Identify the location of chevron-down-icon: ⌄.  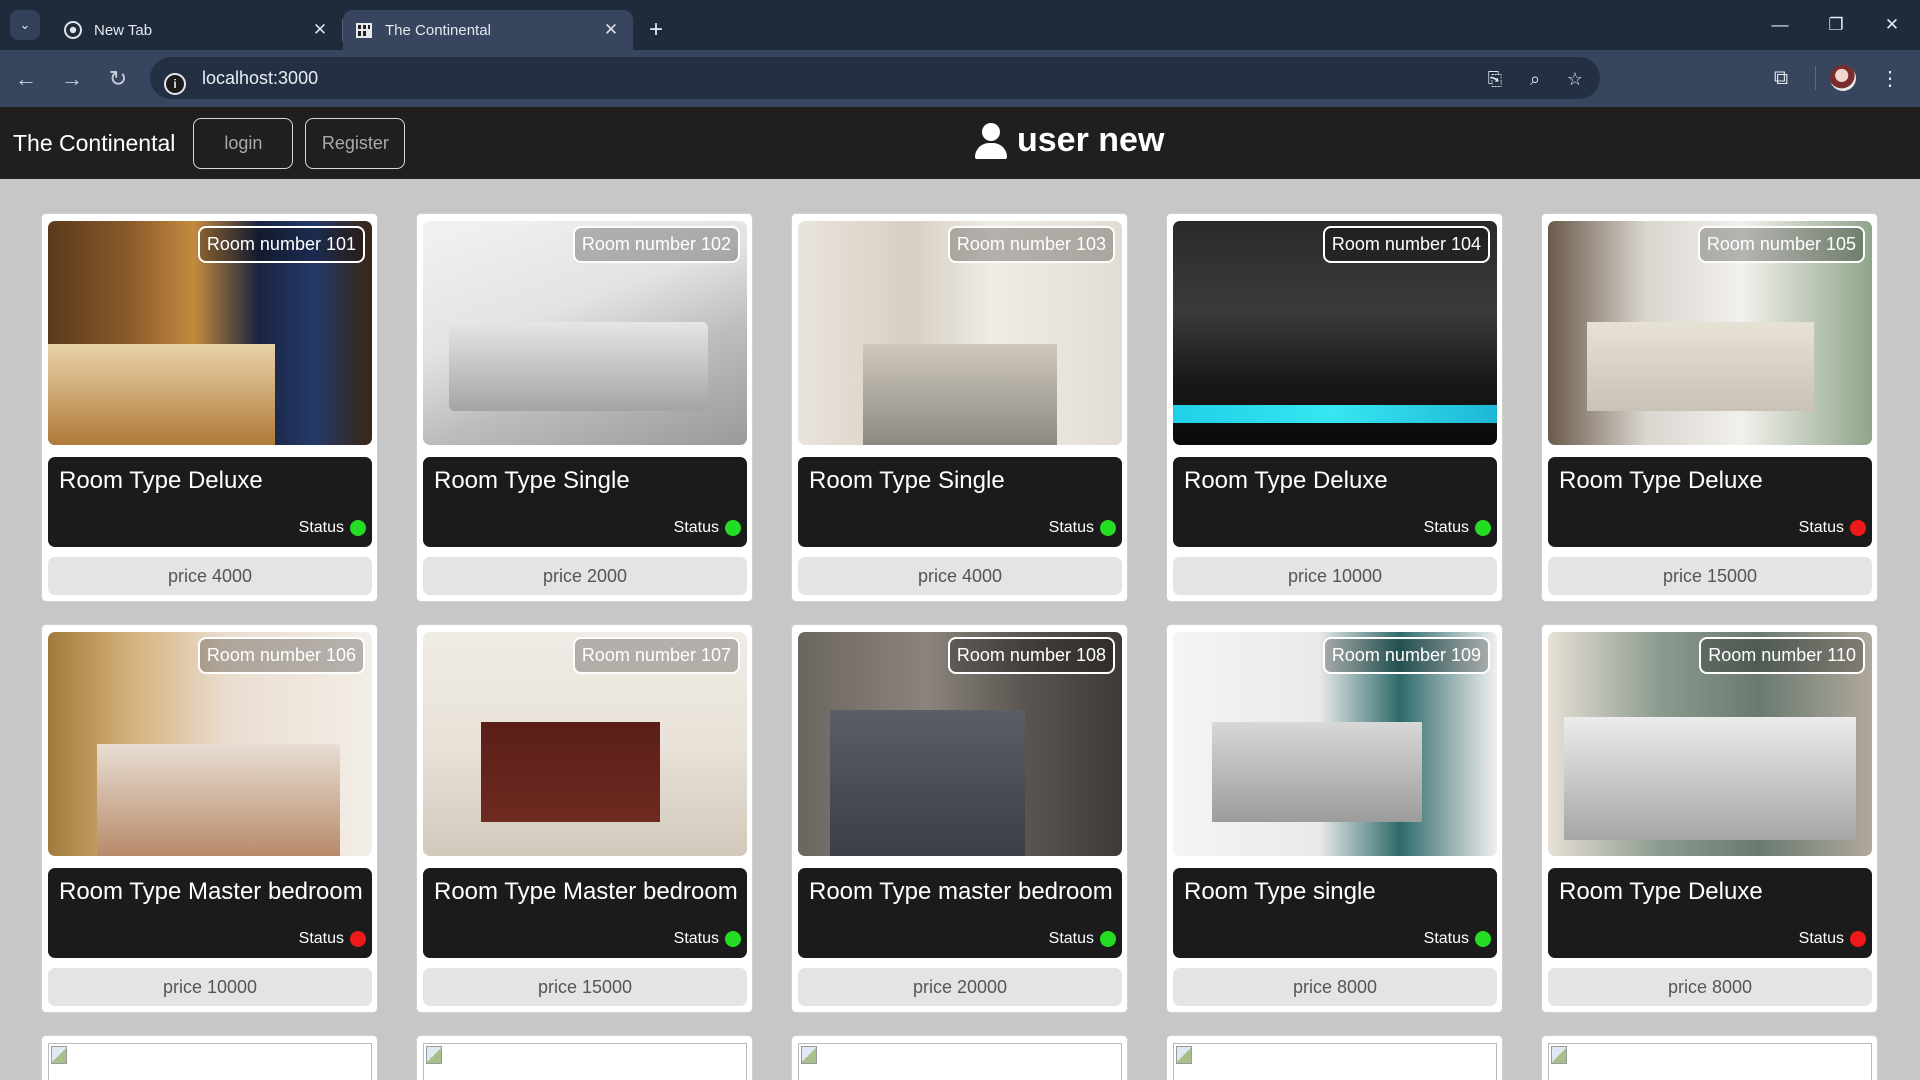
(25, 24).